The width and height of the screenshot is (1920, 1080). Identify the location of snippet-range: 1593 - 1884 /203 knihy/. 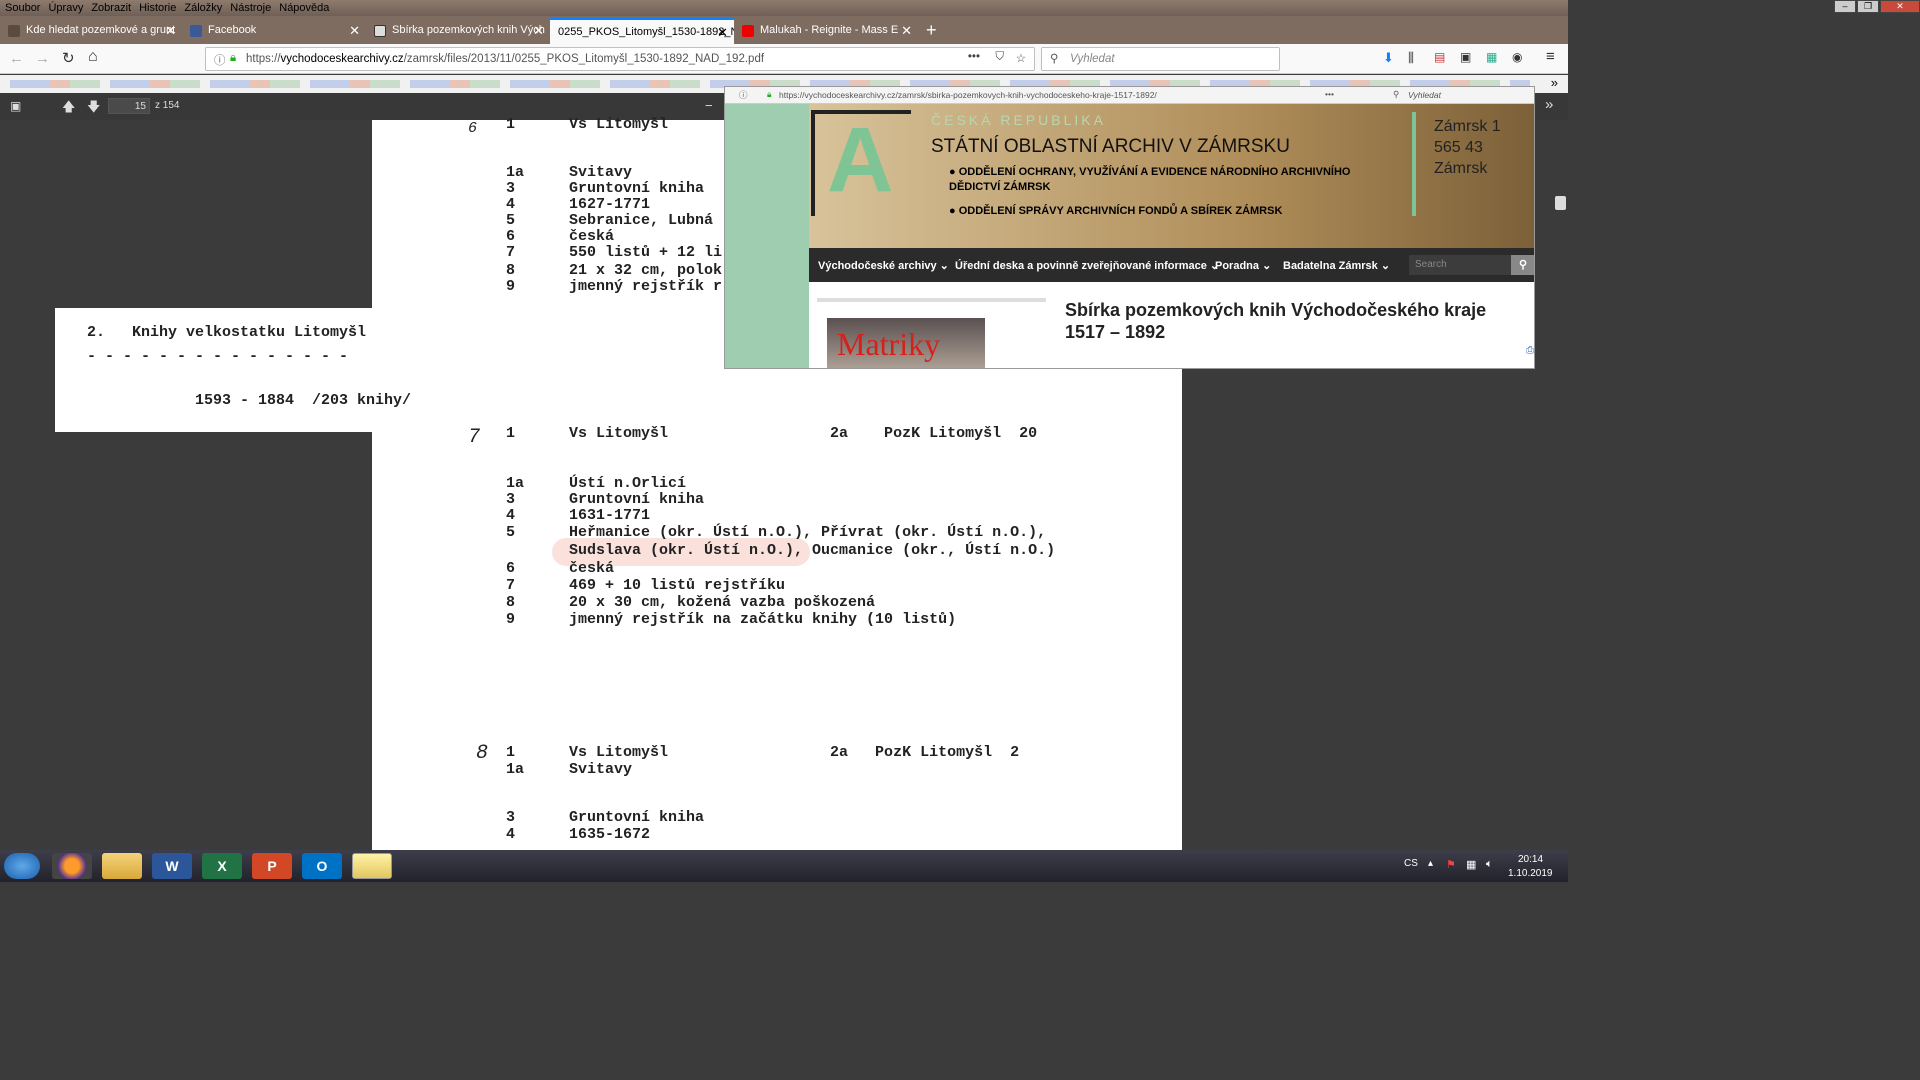
(303, 400).